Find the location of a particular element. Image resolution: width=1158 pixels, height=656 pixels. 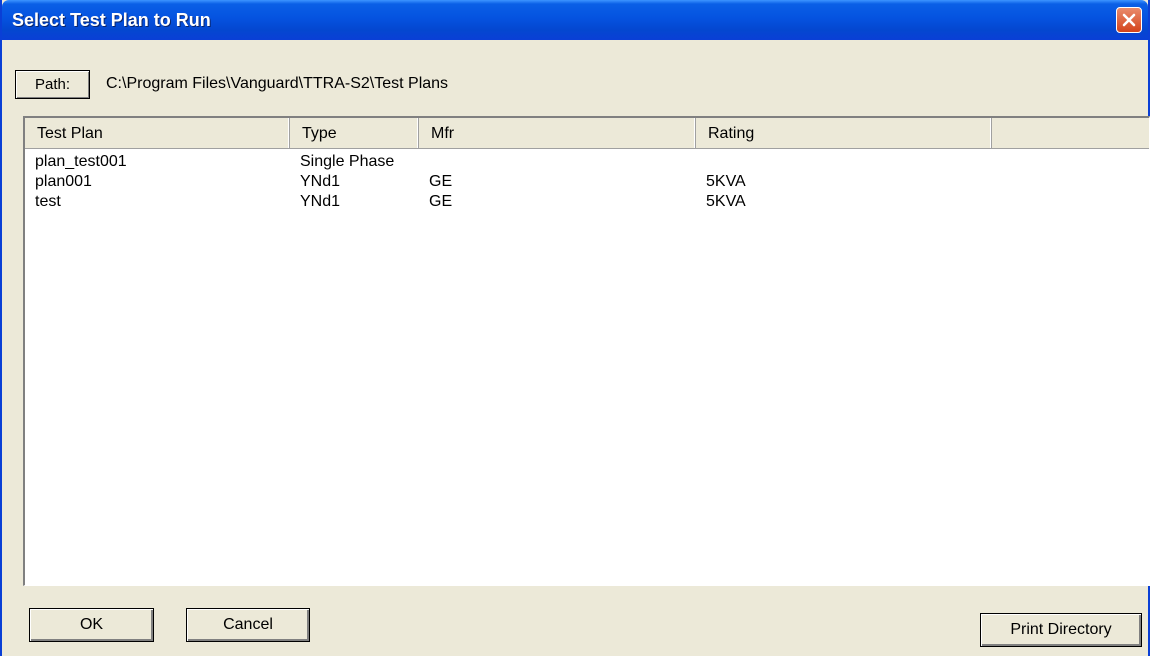

window-title: Select Test Plan to Run is located at coordinates (111, 20).